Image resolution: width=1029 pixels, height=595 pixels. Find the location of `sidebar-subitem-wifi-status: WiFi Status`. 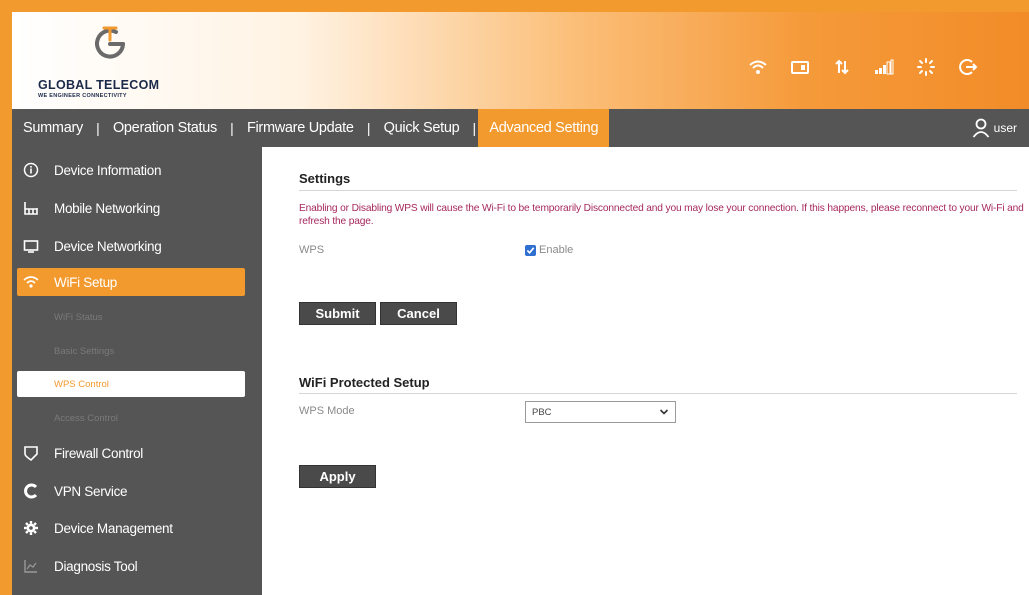

sidebar-subitem-wifi-status: WiFi Status is located at coordinates (131, 317).